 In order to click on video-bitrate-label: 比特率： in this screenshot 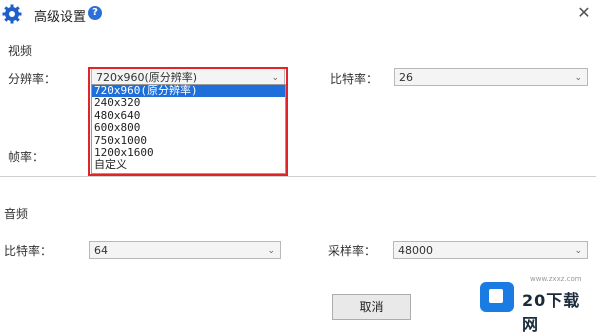, I will do `click(354, 79)`.